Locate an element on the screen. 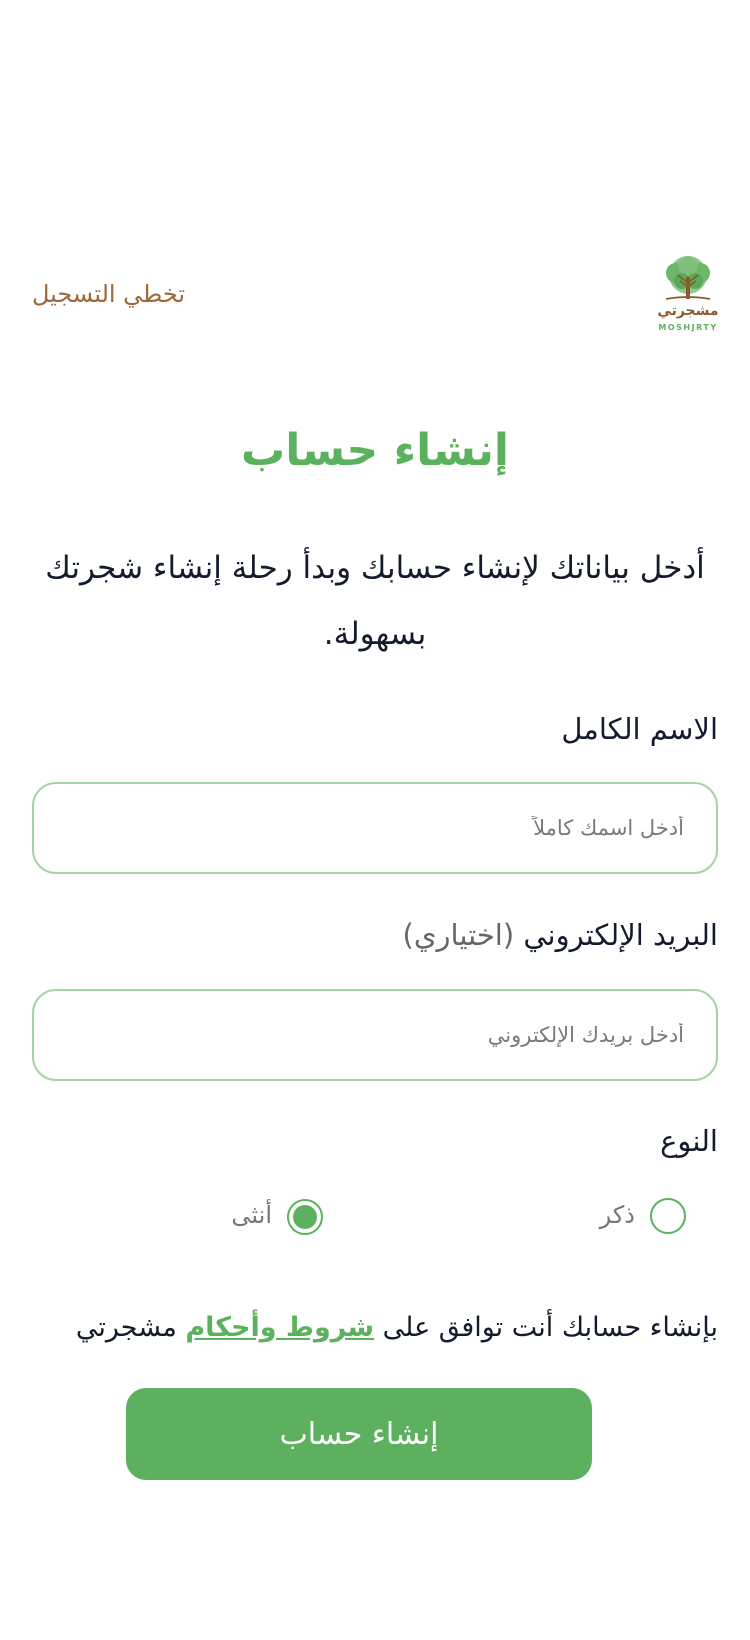  page-title: إنشاء حساب is located at coordinates (375, 450).